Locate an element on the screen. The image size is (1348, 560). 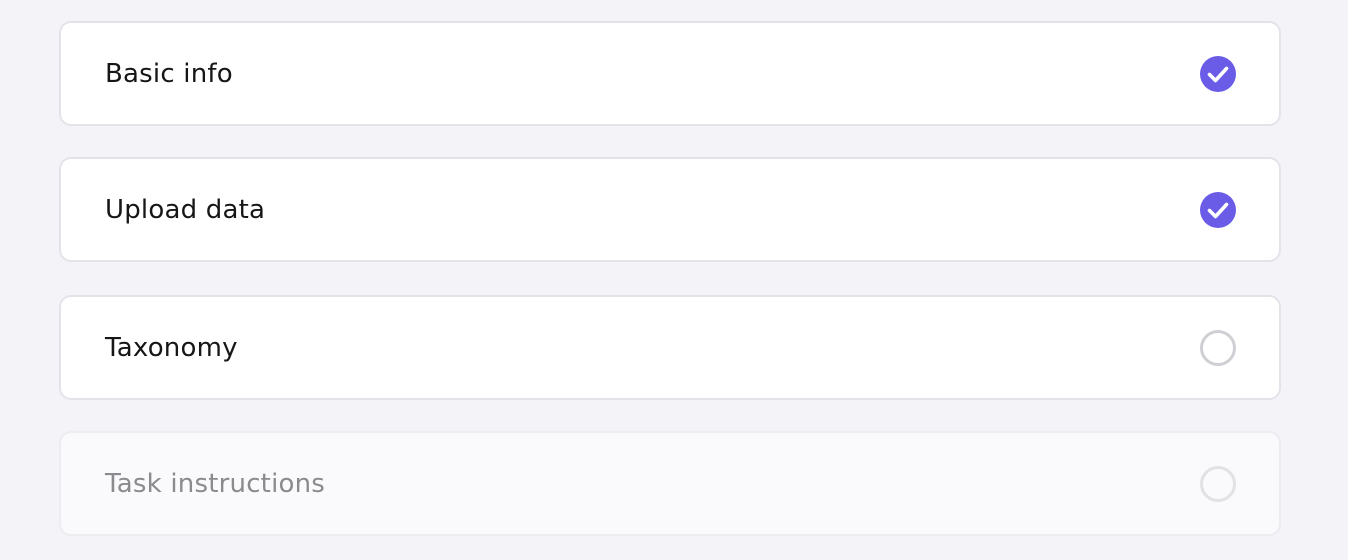
step-label: Basic info is located at coordinates (169, 73).